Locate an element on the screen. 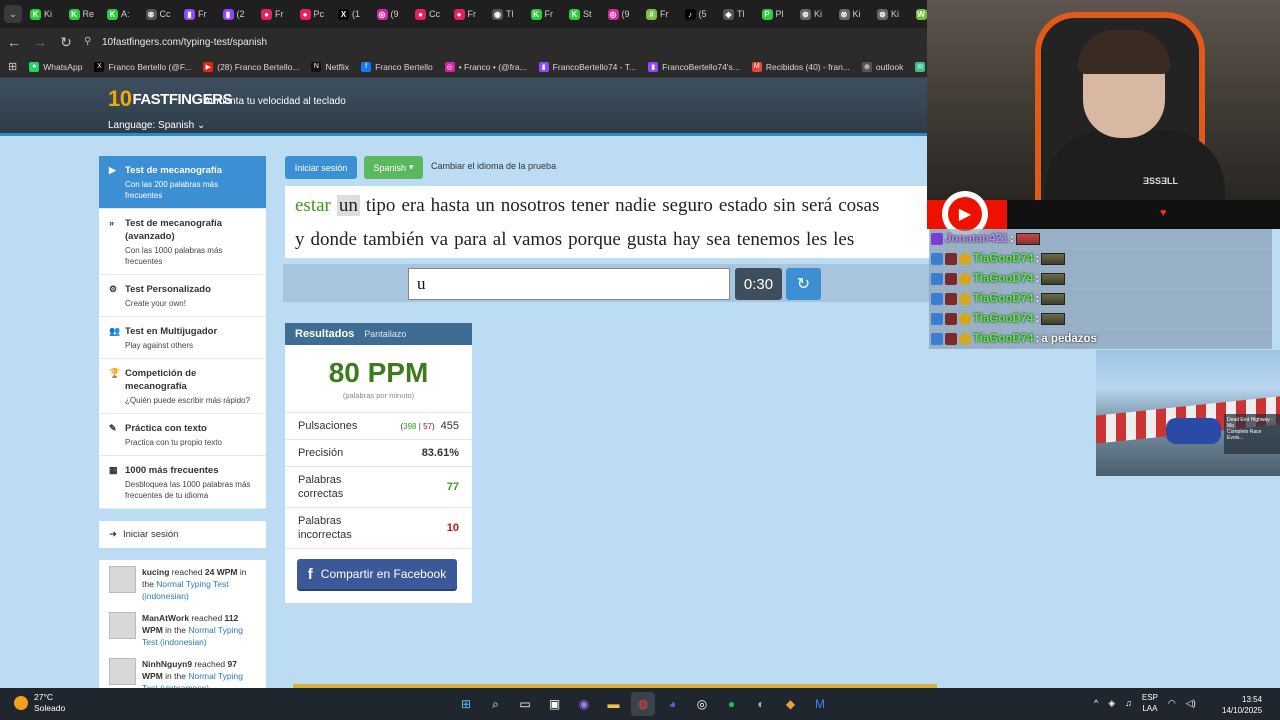 Image resolution: width=1280 pixels, height=720 pixels. browser-tab: ♪ (5 is located at coordinates (704, 14).